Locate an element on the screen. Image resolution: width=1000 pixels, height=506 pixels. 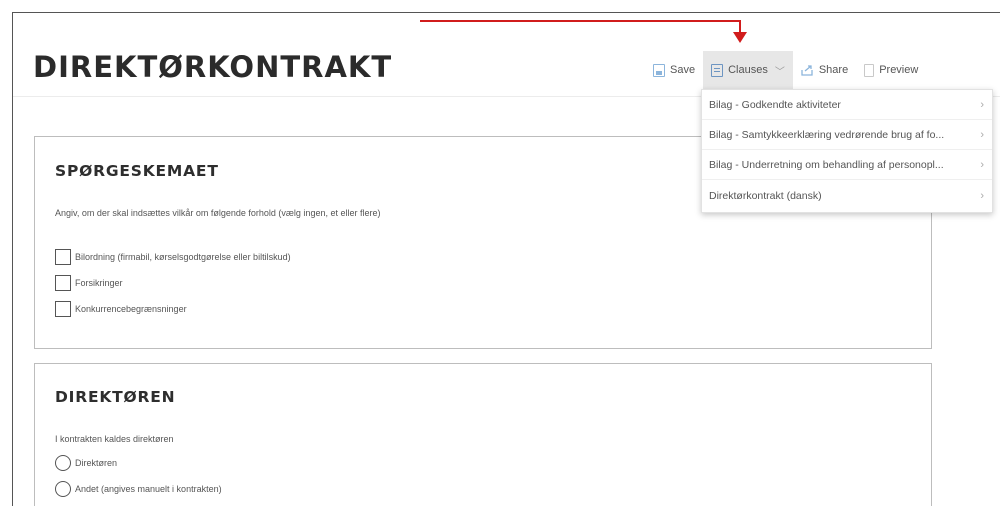
preview-label: Preview is located at coordinates (899, 70).